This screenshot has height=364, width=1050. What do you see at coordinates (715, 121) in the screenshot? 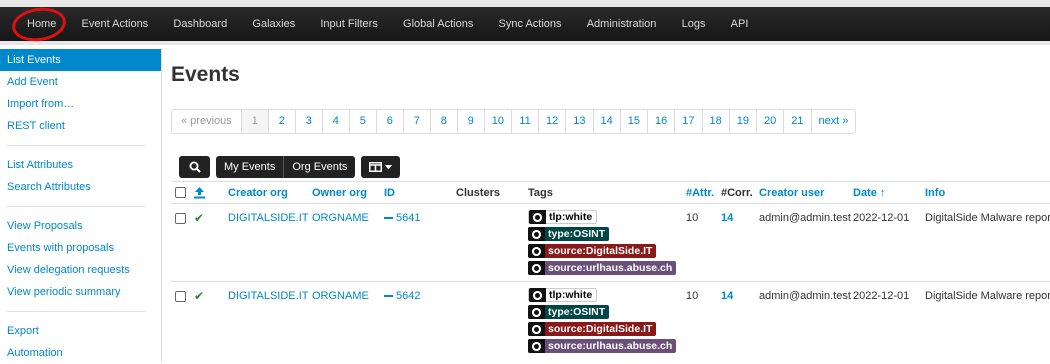
I see `pagination-page-18: 18` at bounding box center [715, 121].